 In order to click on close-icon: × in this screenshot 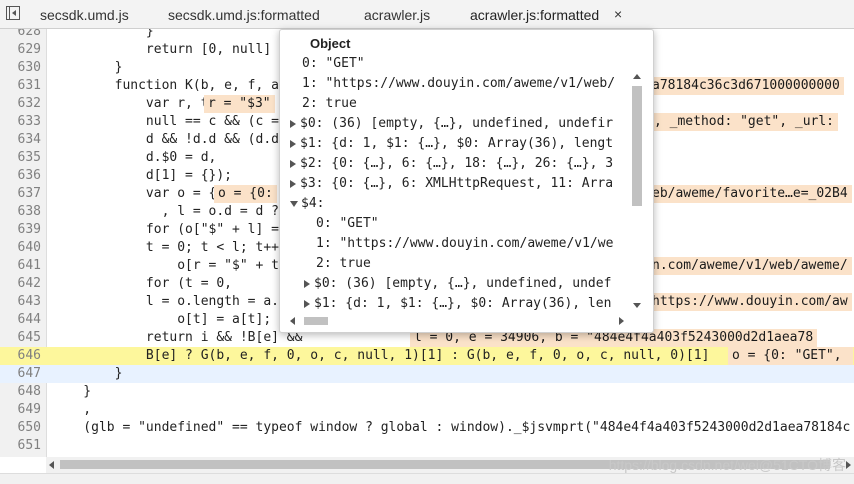, I will do `click(618, 14)`.